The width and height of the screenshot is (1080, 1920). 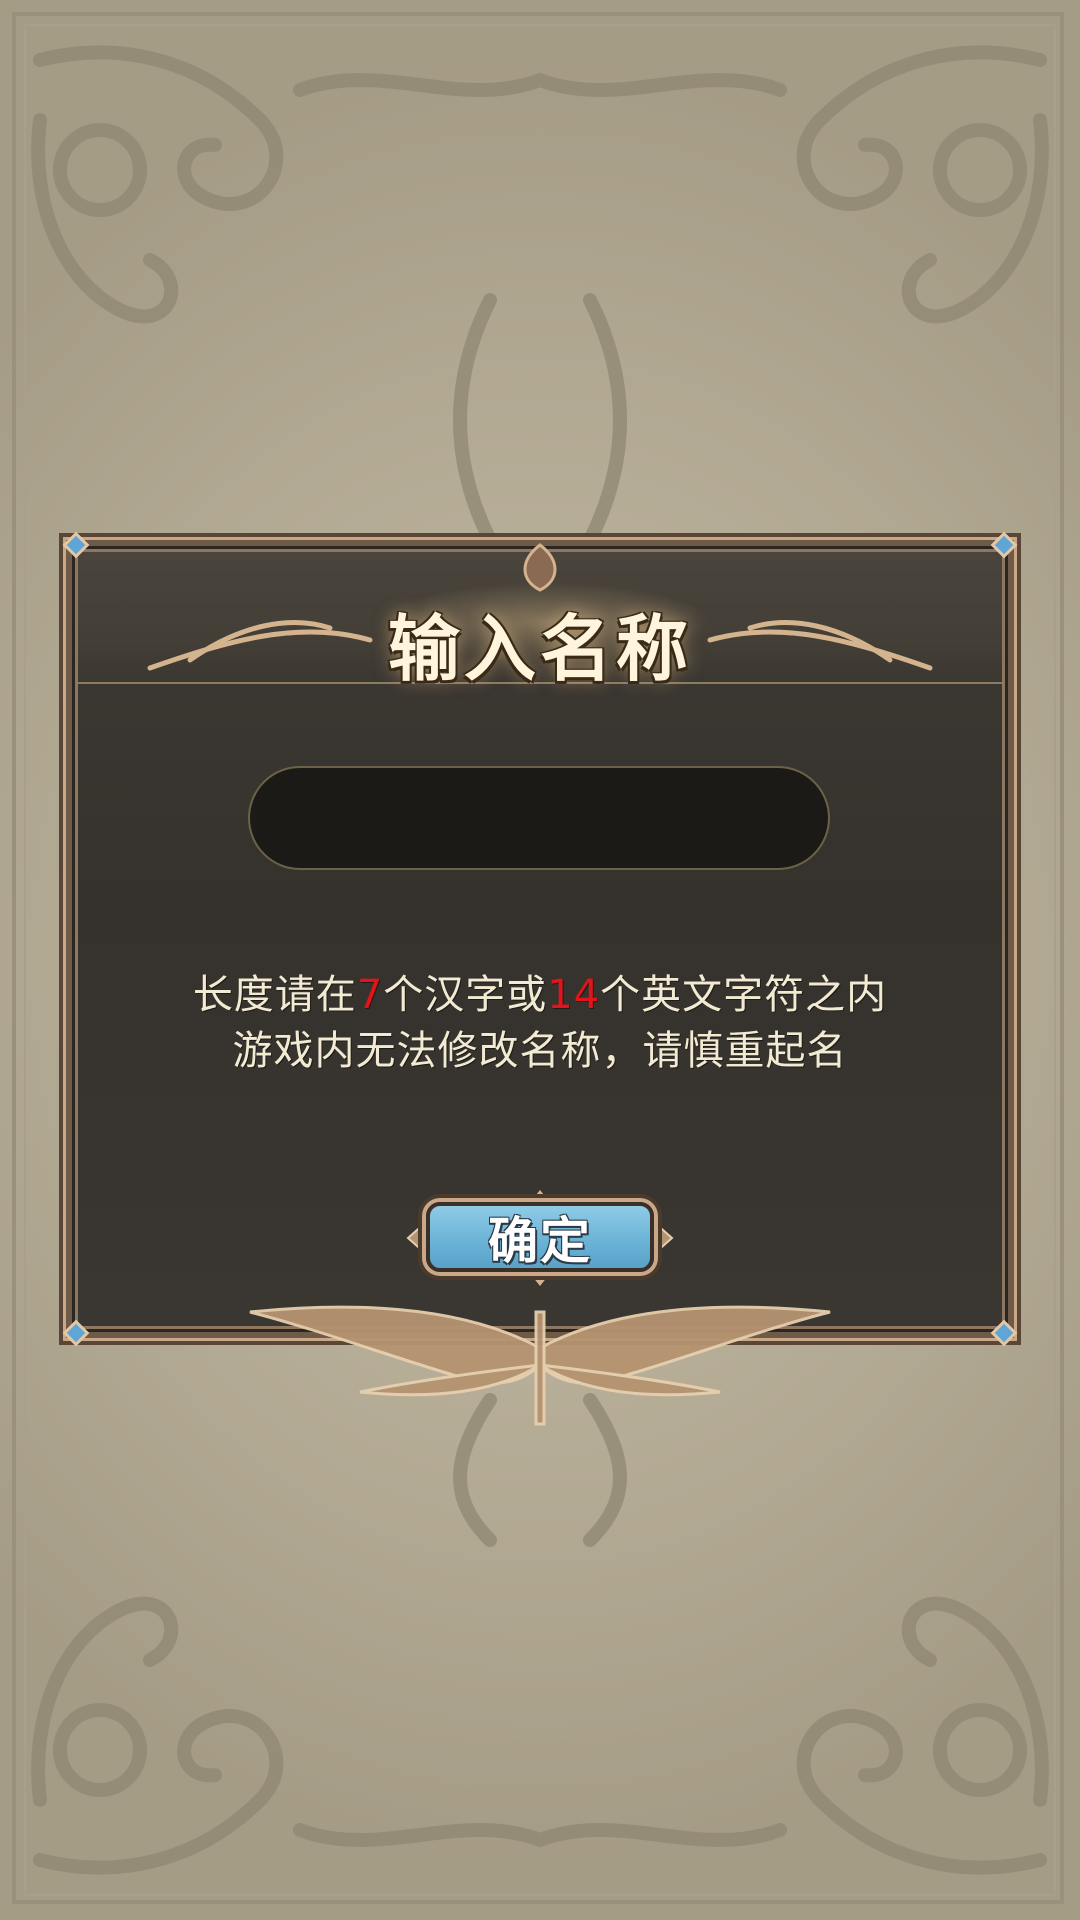 I want to click on cn-char-limit: 7, so click(x=370, y=995).